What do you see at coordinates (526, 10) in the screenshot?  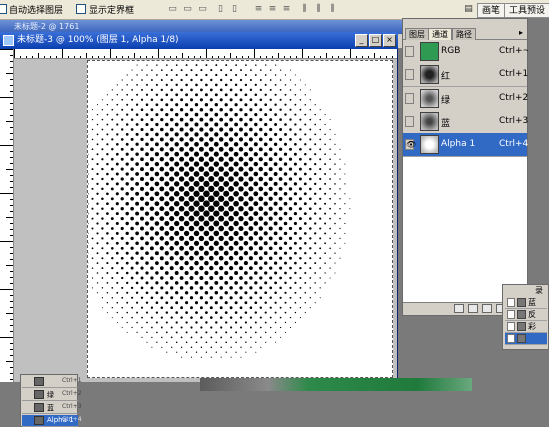 I see `tab-tool-presets: 工具预设` at bounding box center [526, 10].